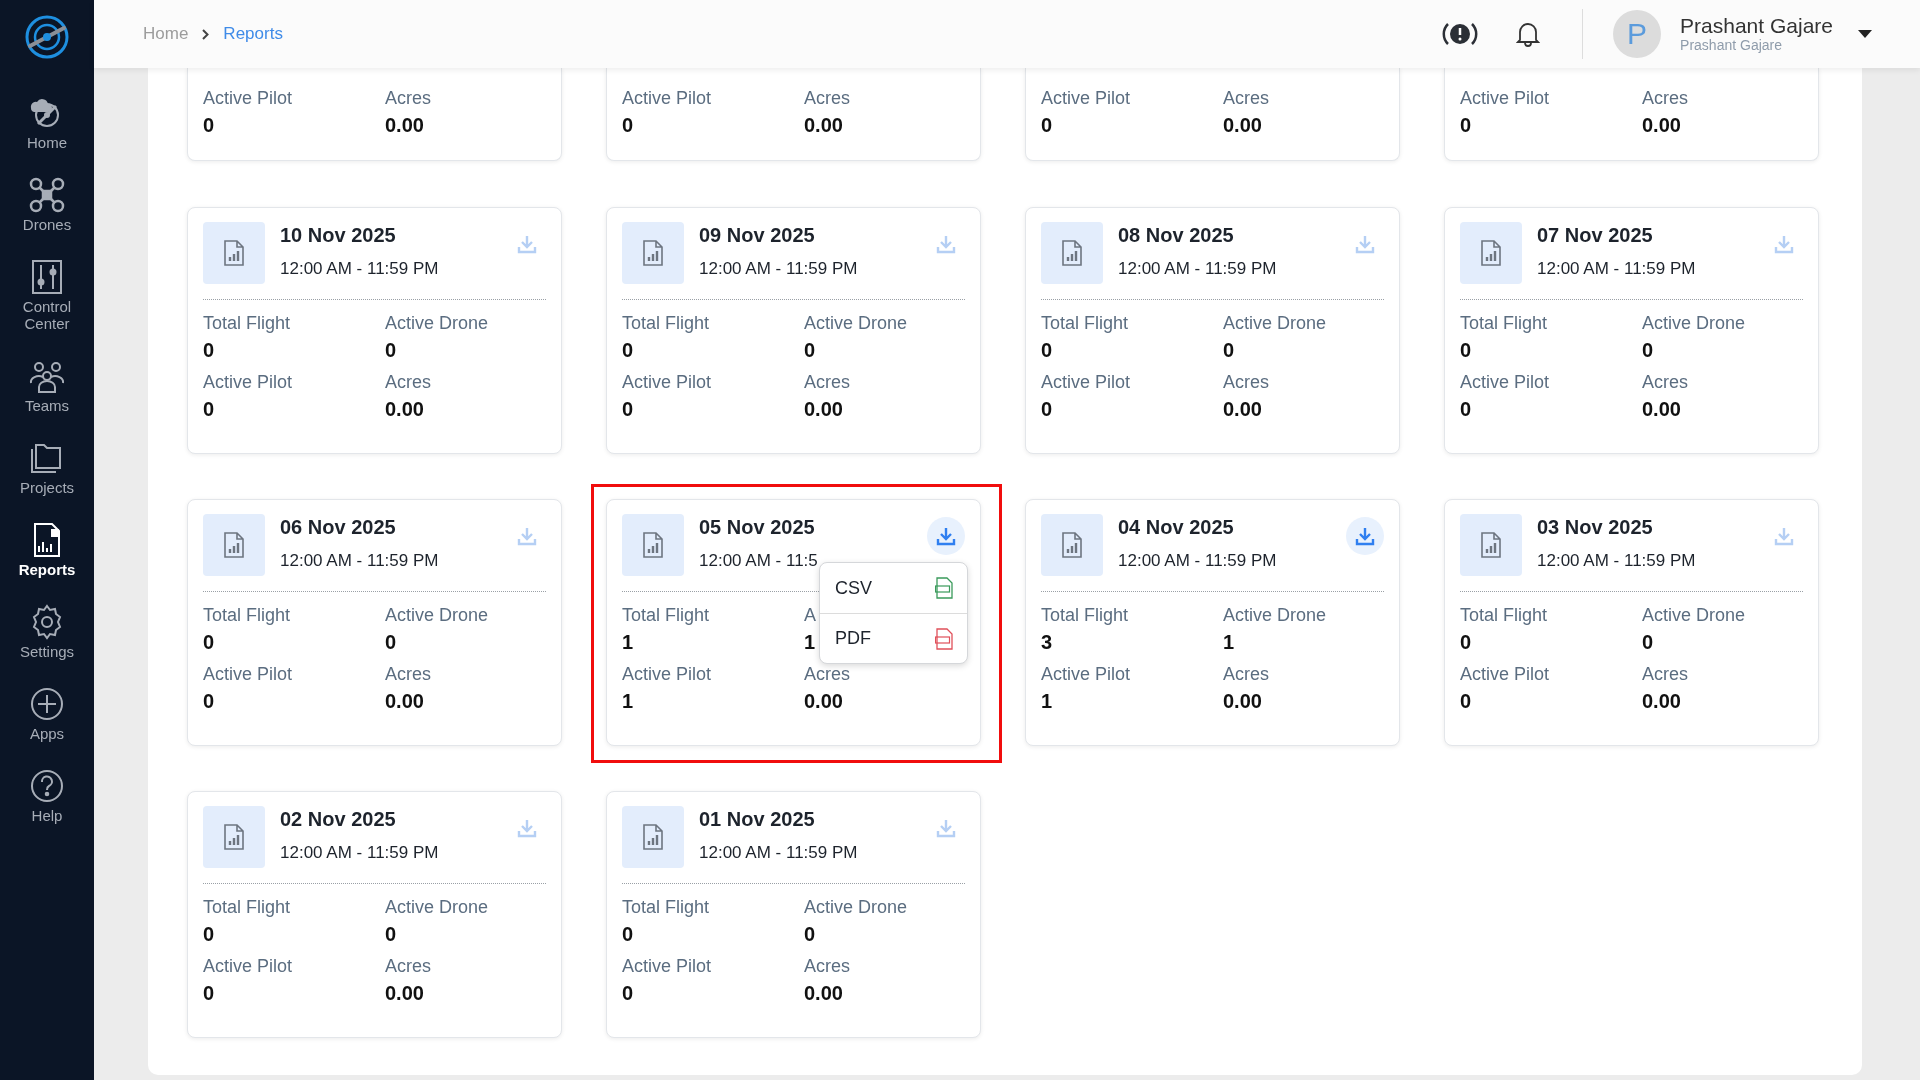  Describe the element at coordinates (47, 631) in the screenshot. I see `sidebar-item: Settings` at that location.